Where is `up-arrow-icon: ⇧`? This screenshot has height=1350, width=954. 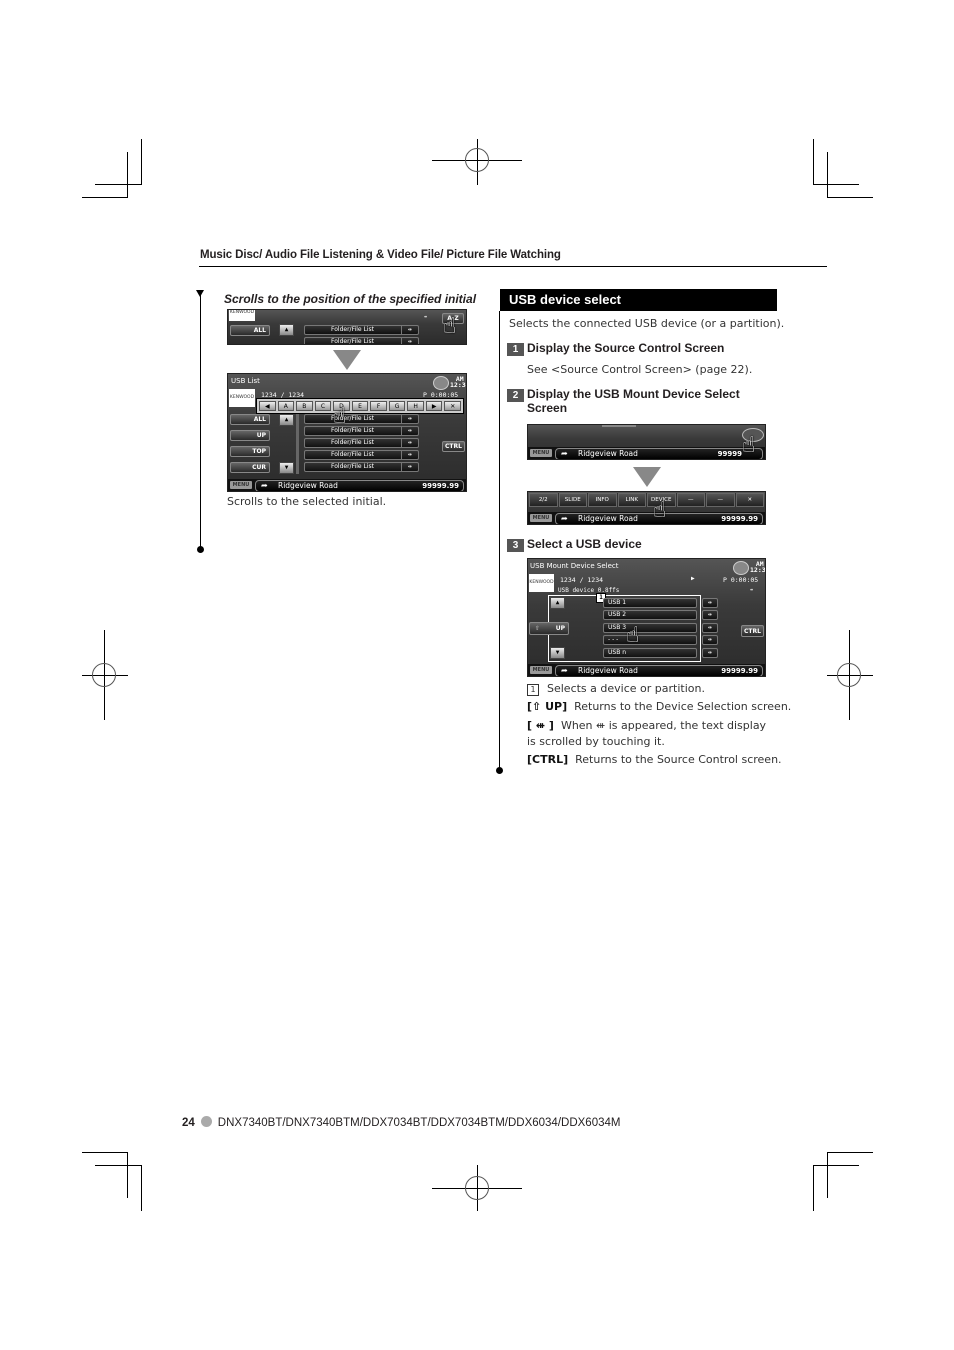 up-arrow-icon: ⇧ is located at coordinates (538, 628).